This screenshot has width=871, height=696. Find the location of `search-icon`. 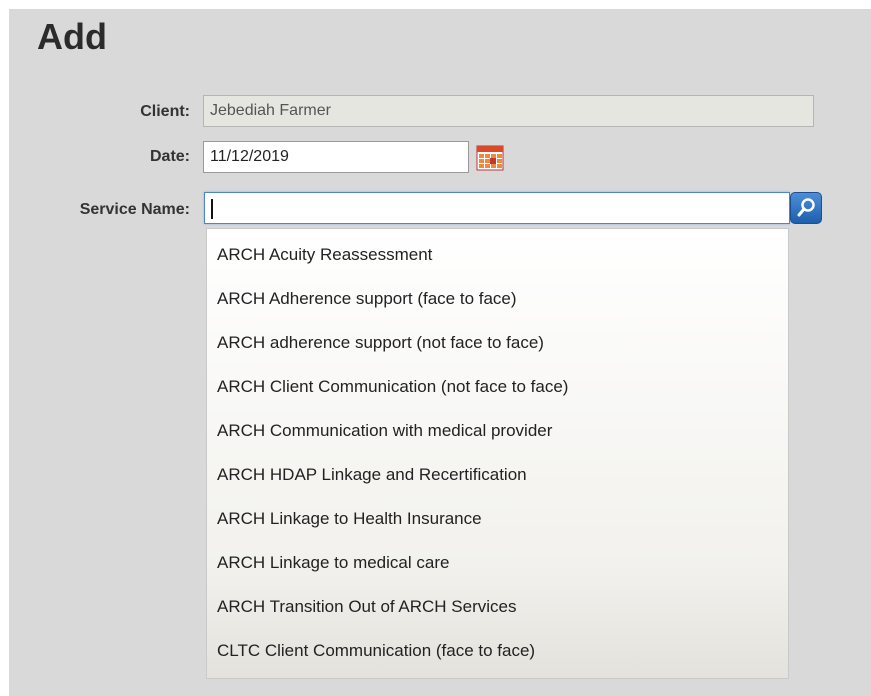

search-icon is located at coordinates (806, 207).